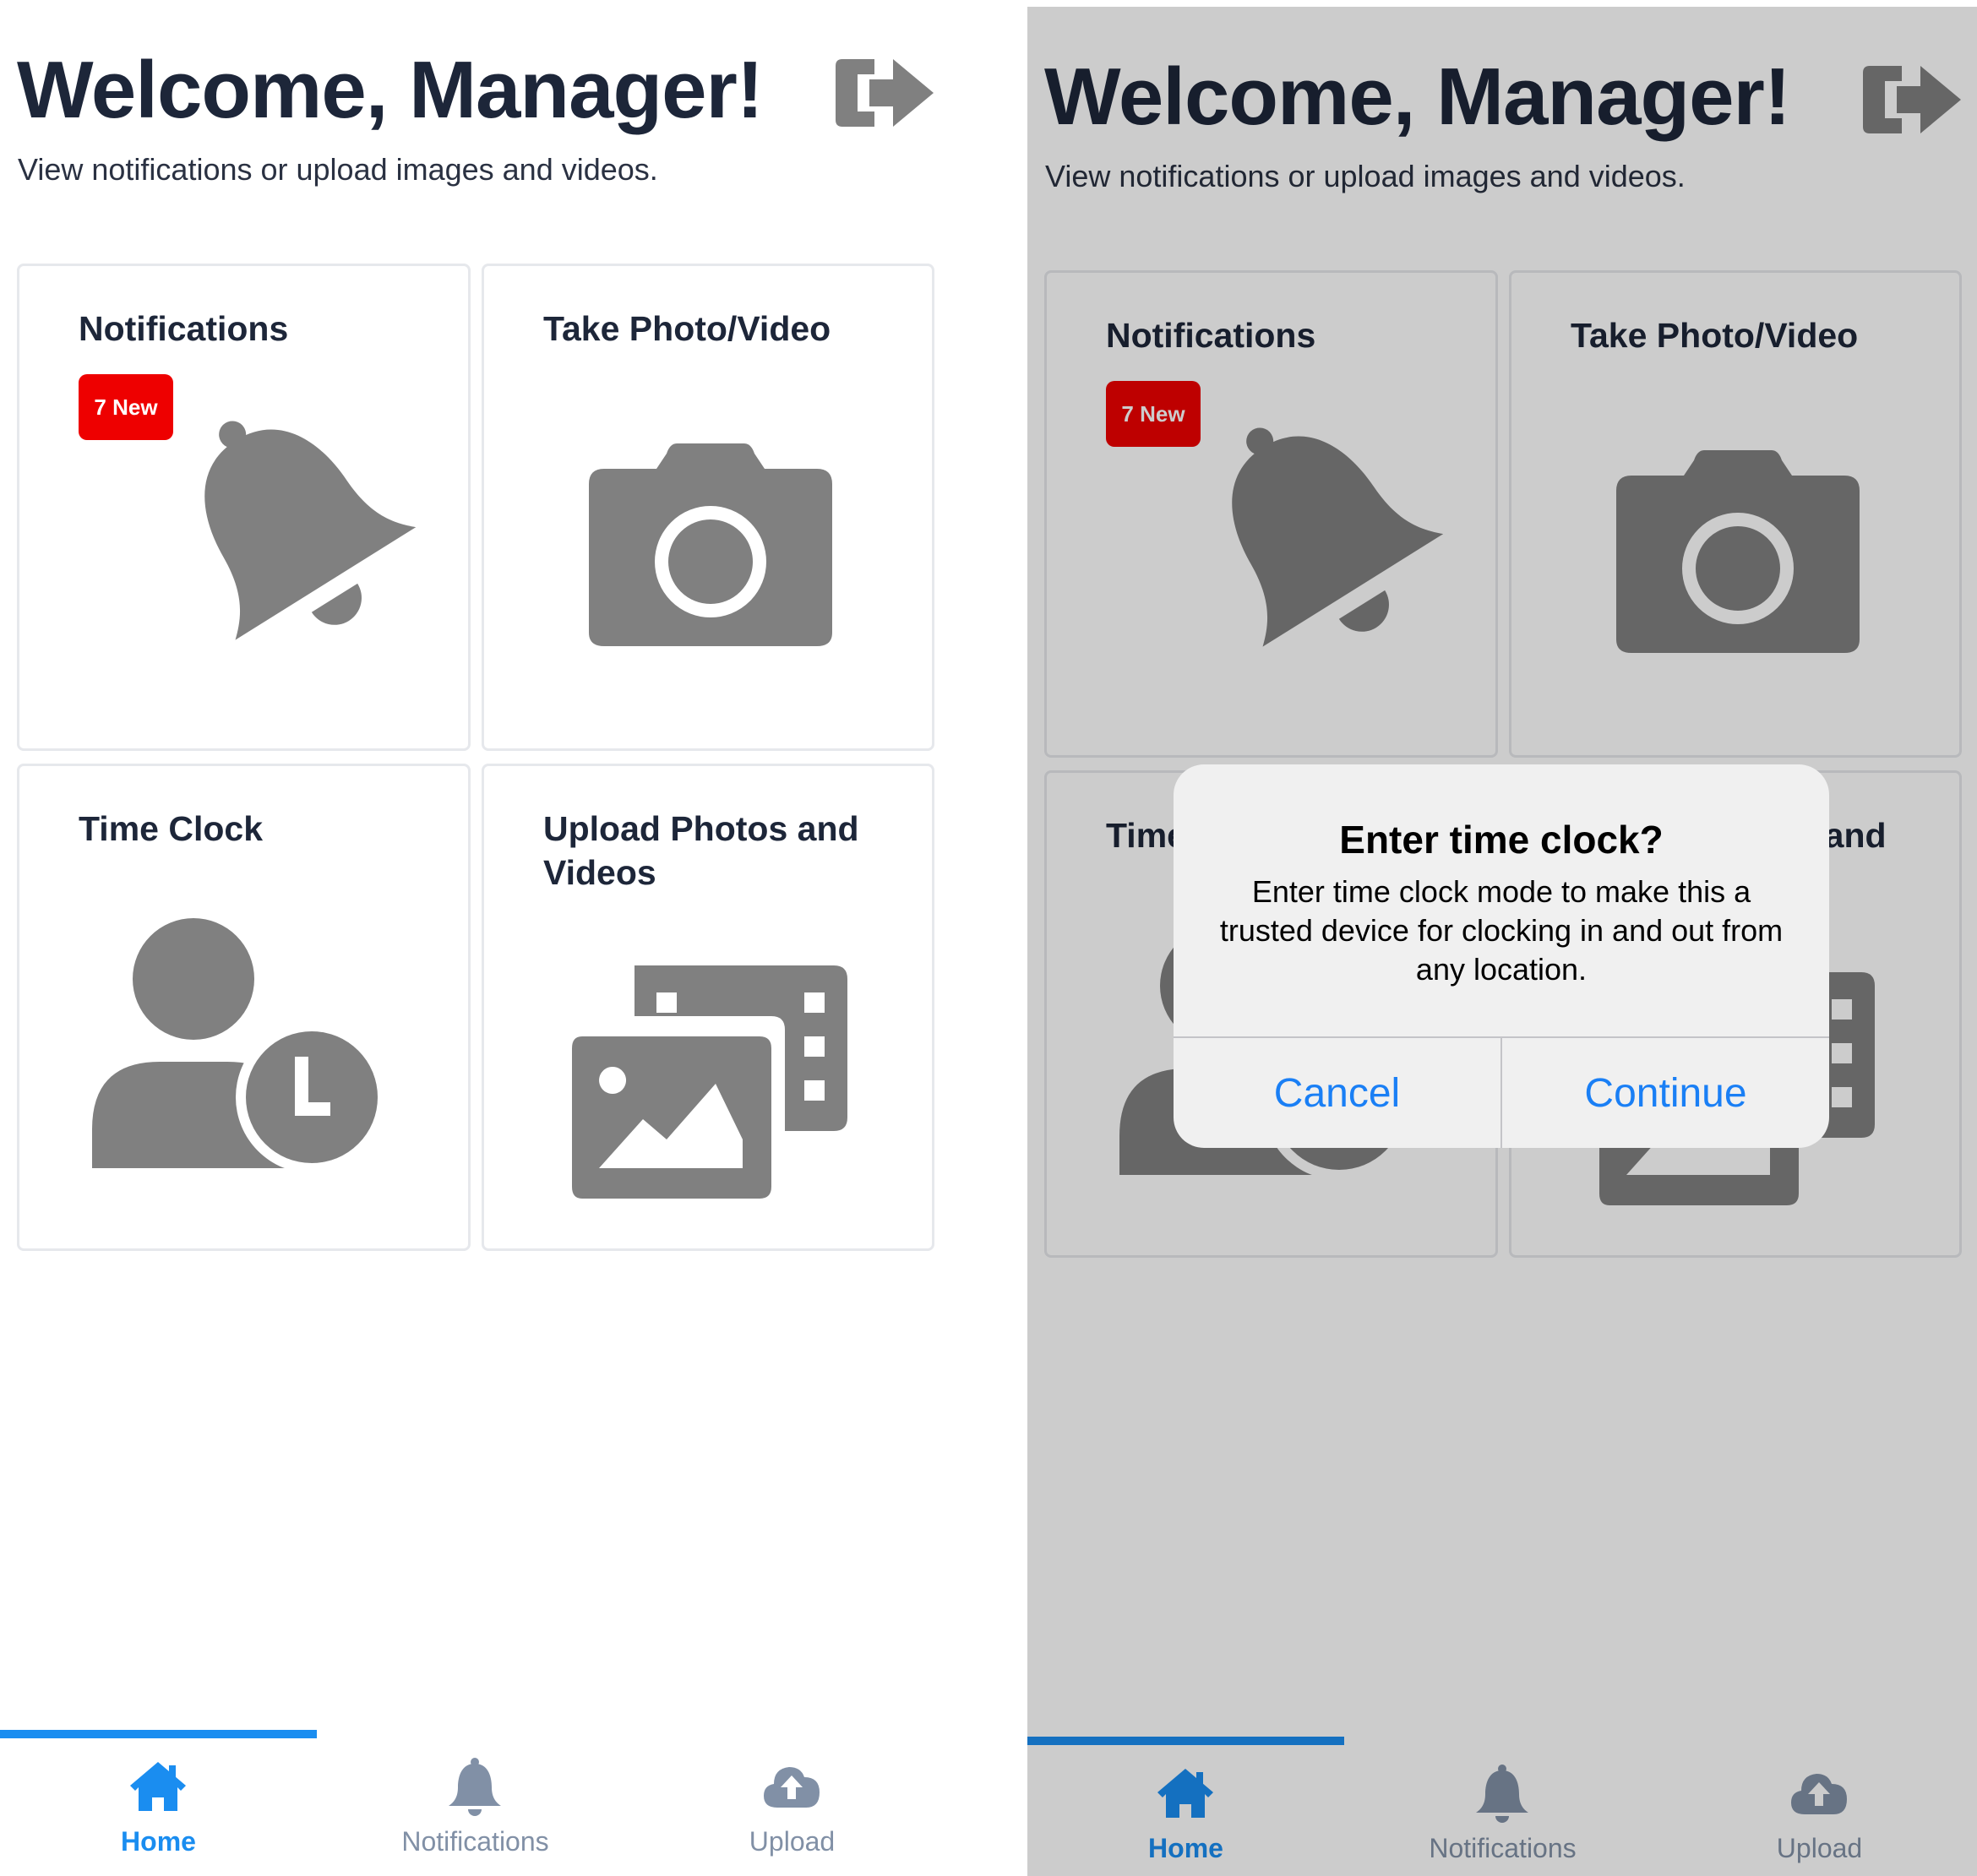 This screenshot has height=1876, width=1977. What do you see at coordinates (184, 328) in the screenshot?
I see `card-title: Notifications` at bounding box center [184, 328].